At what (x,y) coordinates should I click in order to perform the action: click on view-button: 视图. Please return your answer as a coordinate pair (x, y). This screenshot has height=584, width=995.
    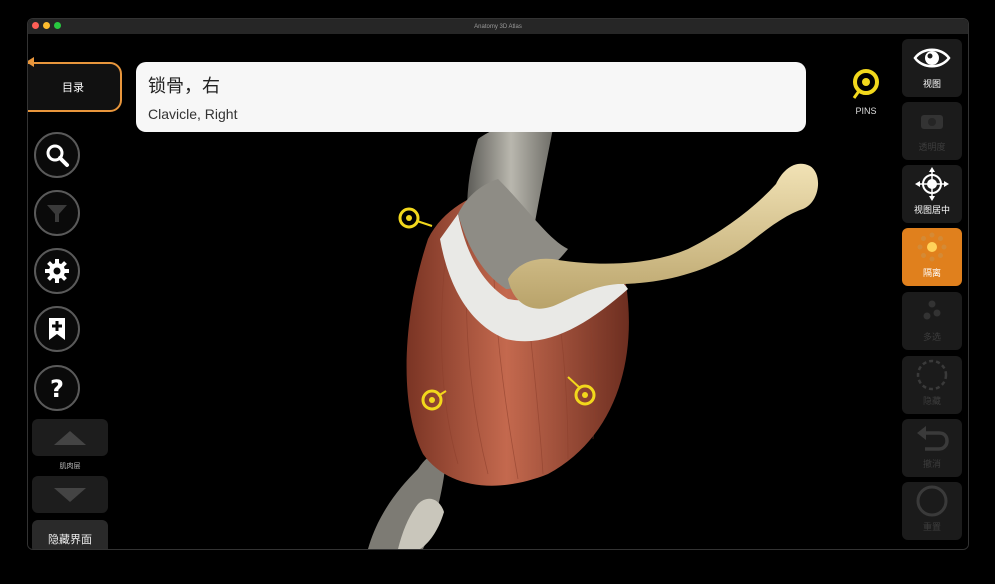
    Looking at the image, I should click on (932, 68).